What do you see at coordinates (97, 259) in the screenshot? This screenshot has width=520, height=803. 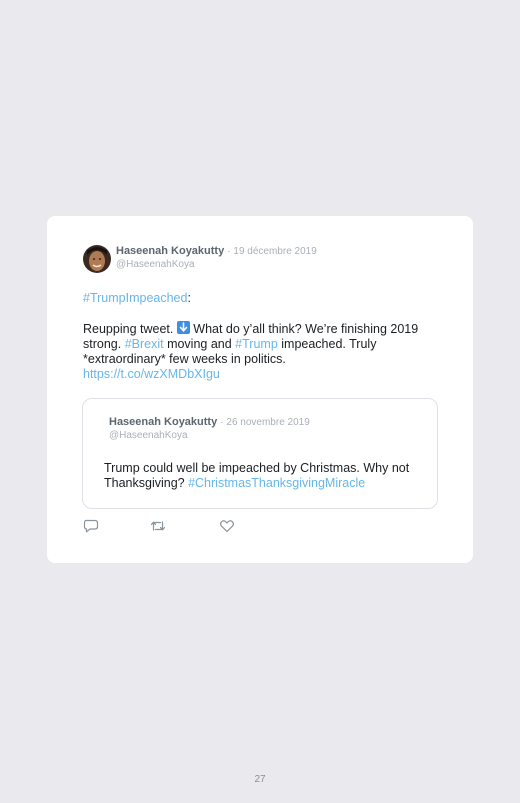 I see `avatar` at bounding box center [97, 259].